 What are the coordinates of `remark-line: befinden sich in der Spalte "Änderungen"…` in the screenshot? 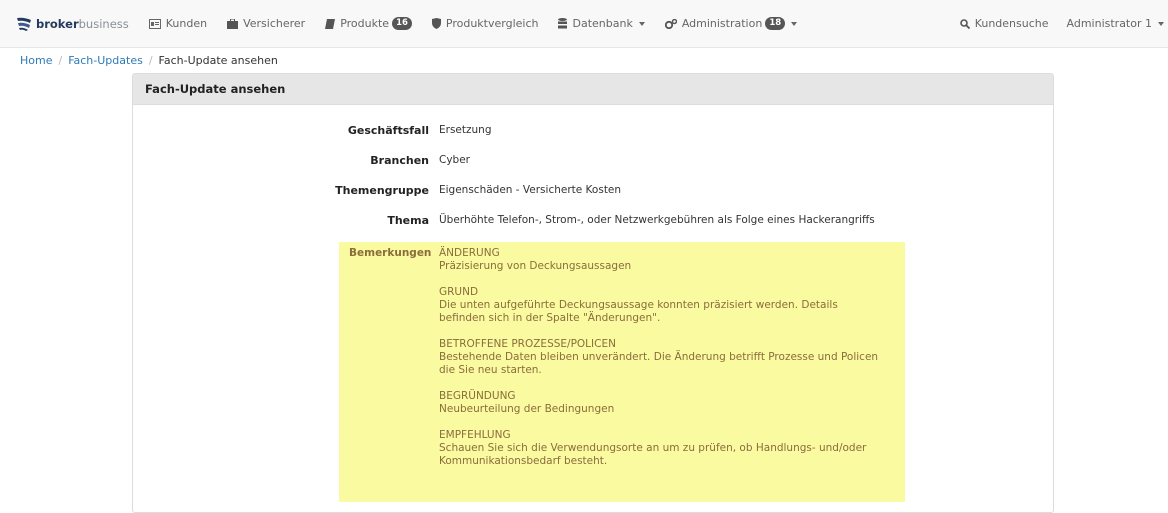 It's located at (550, 318).